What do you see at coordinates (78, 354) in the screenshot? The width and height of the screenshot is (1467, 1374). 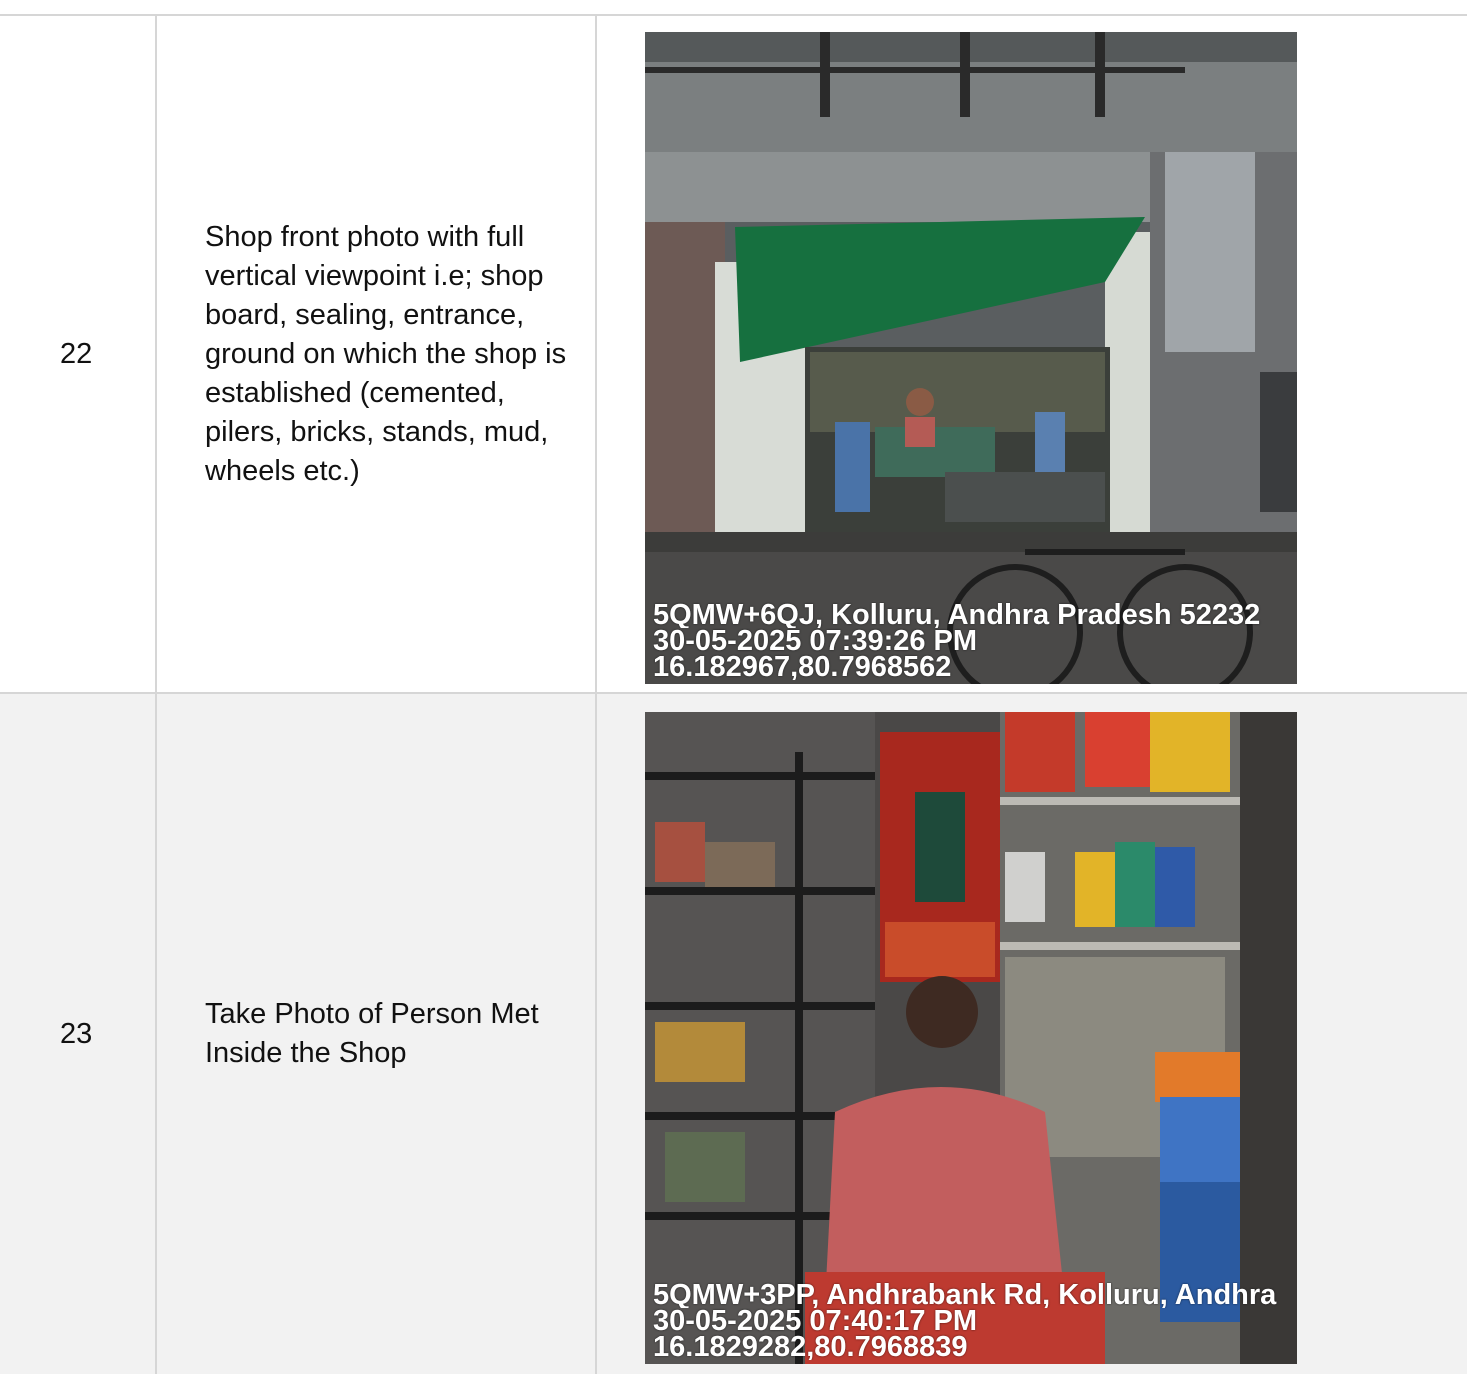 I see `row-number: 22` at bounding box center [78, 354].